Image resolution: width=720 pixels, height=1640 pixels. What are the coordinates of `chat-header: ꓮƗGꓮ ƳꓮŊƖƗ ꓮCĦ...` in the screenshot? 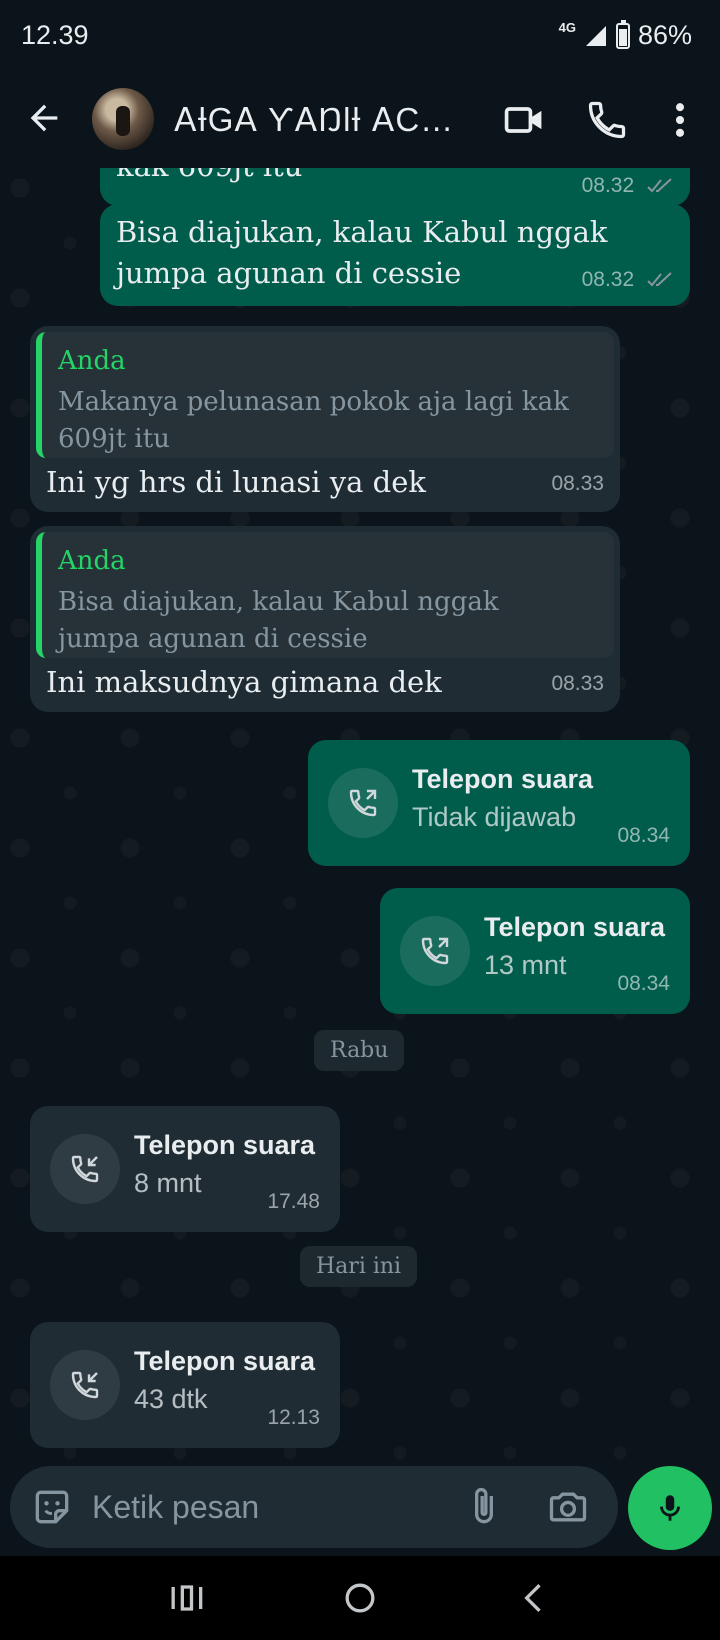 It's located at (360, 120).